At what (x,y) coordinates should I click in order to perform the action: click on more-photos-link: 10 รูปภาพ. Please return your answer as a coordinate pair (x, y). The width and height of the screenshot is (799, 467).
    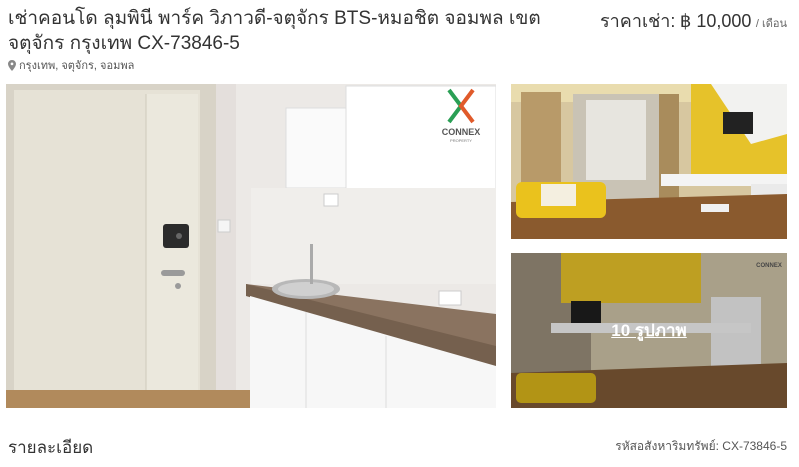
    Looking at the image, I should click on (649, 330).